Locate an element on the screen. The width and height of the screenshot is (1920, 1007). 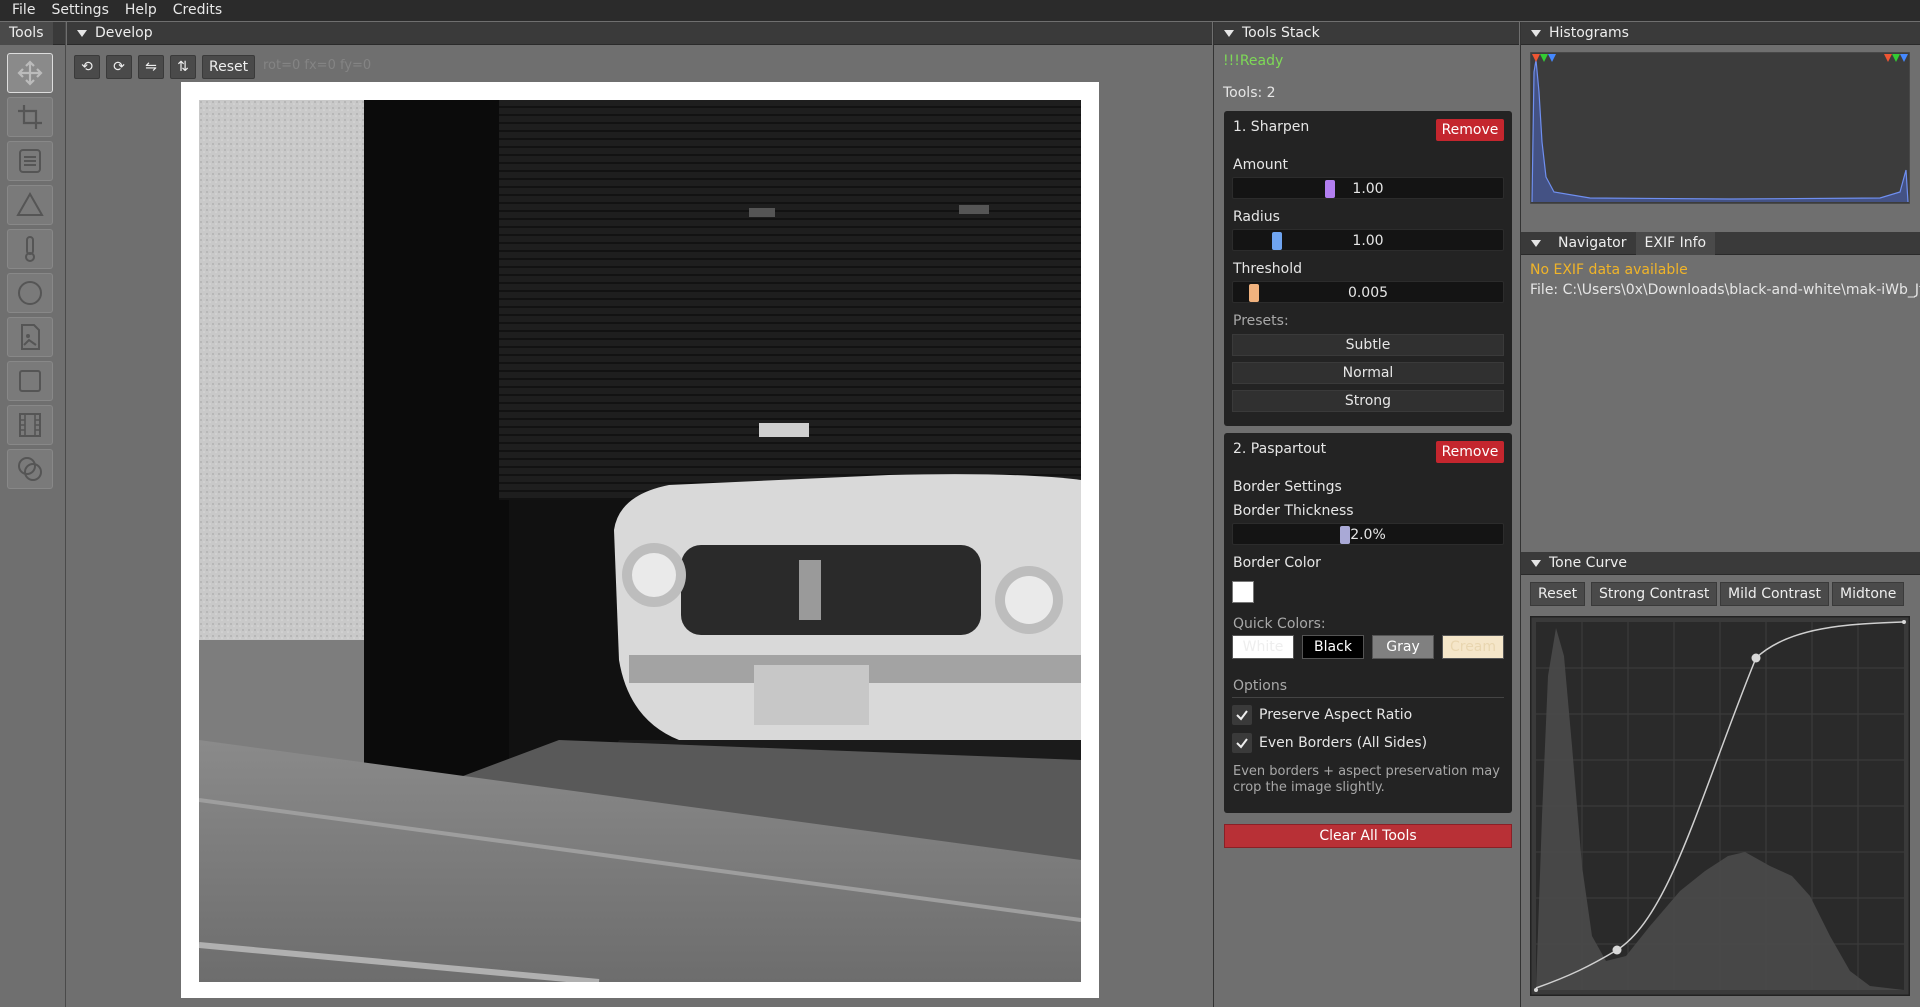
image-file-icon is located at coordinates (30, 337).